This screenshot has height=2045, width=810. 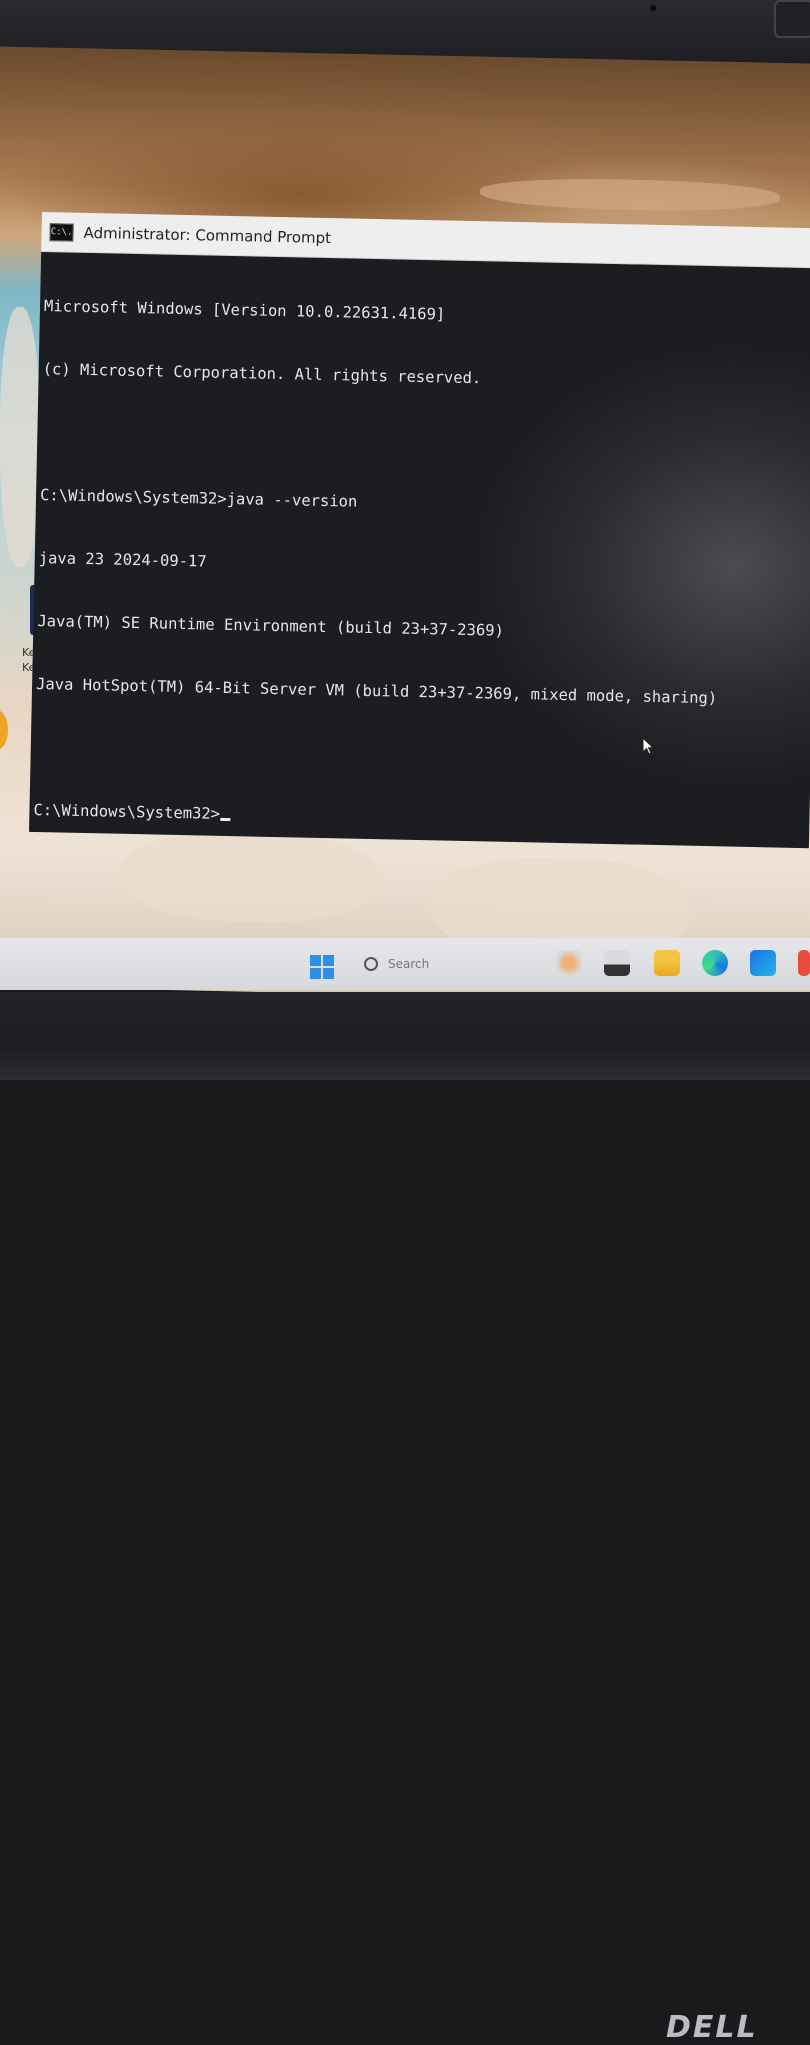 I want to click on weather-widget-icon, so click(x=569, y=963).